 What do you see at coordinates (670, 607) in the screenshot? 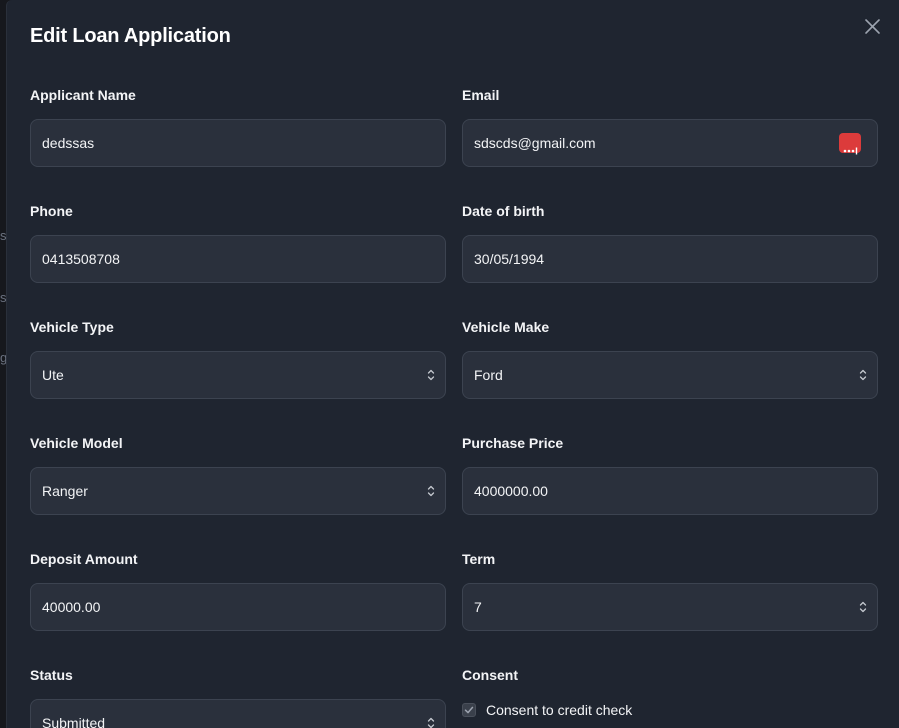
I see `term-select: 7` at bounding box center [670, 607].